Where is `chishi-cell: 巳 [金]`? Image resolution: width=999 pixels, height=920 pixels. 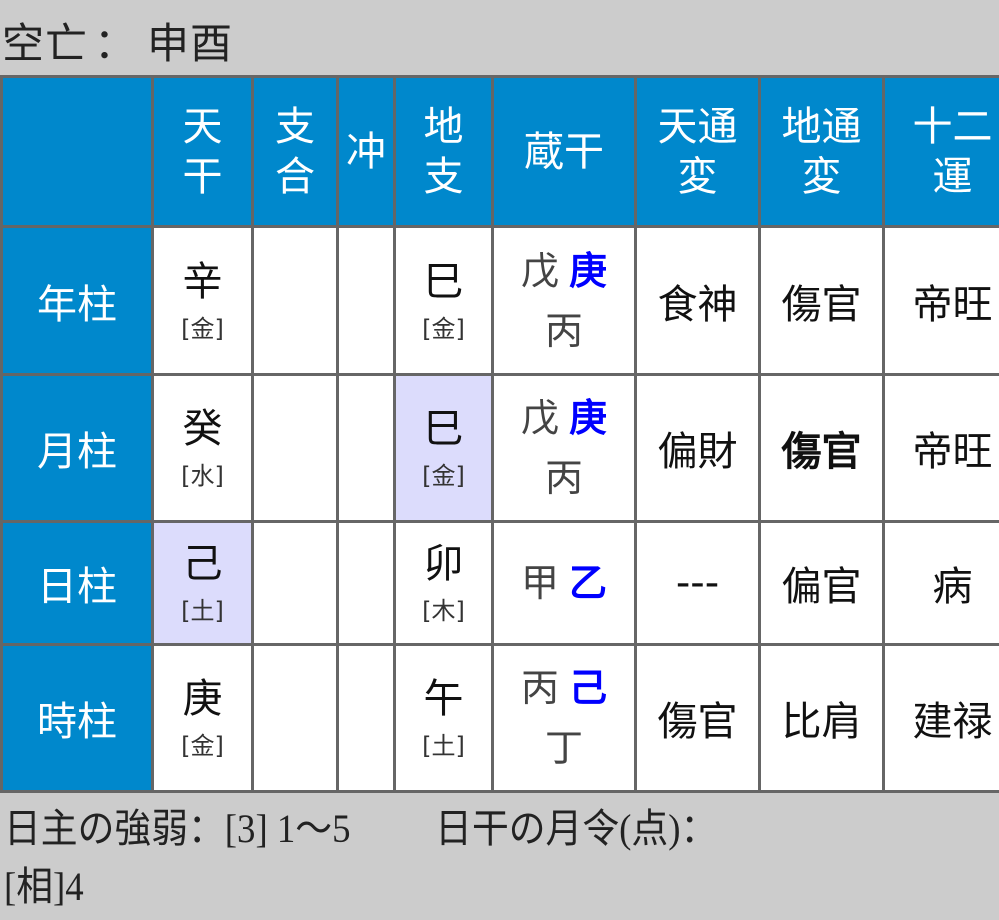
chishi-cell: 巳 [金] is located at coordinates (443, 300).